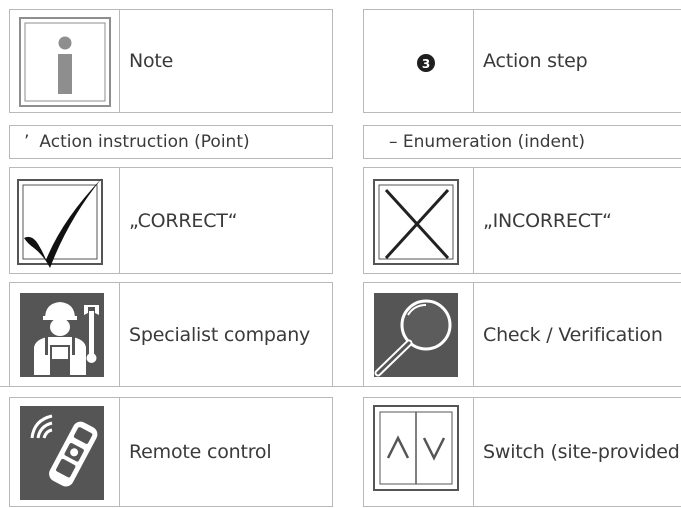 Image resolution: width=681 pixels, height=508 pixels. Describe the element at coordinates (535, 61) in the screenshot. I see `action-step-label: Action step` at that location.